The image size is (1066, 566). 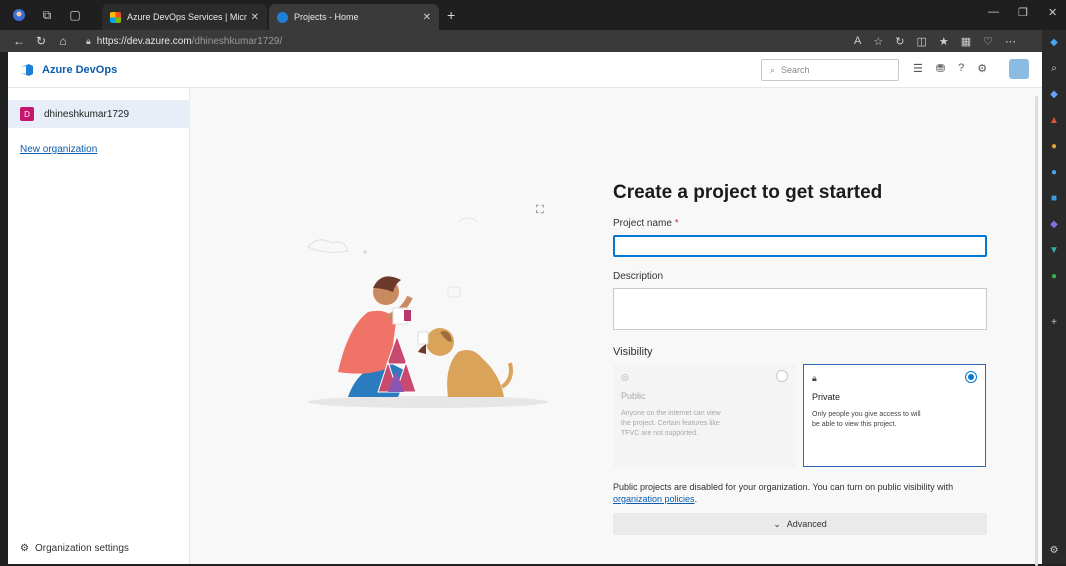 What do you see at coordinates (451, 15) in the screenshot?
I see `new-tab-icon: +` at bounding box center [451, 15].